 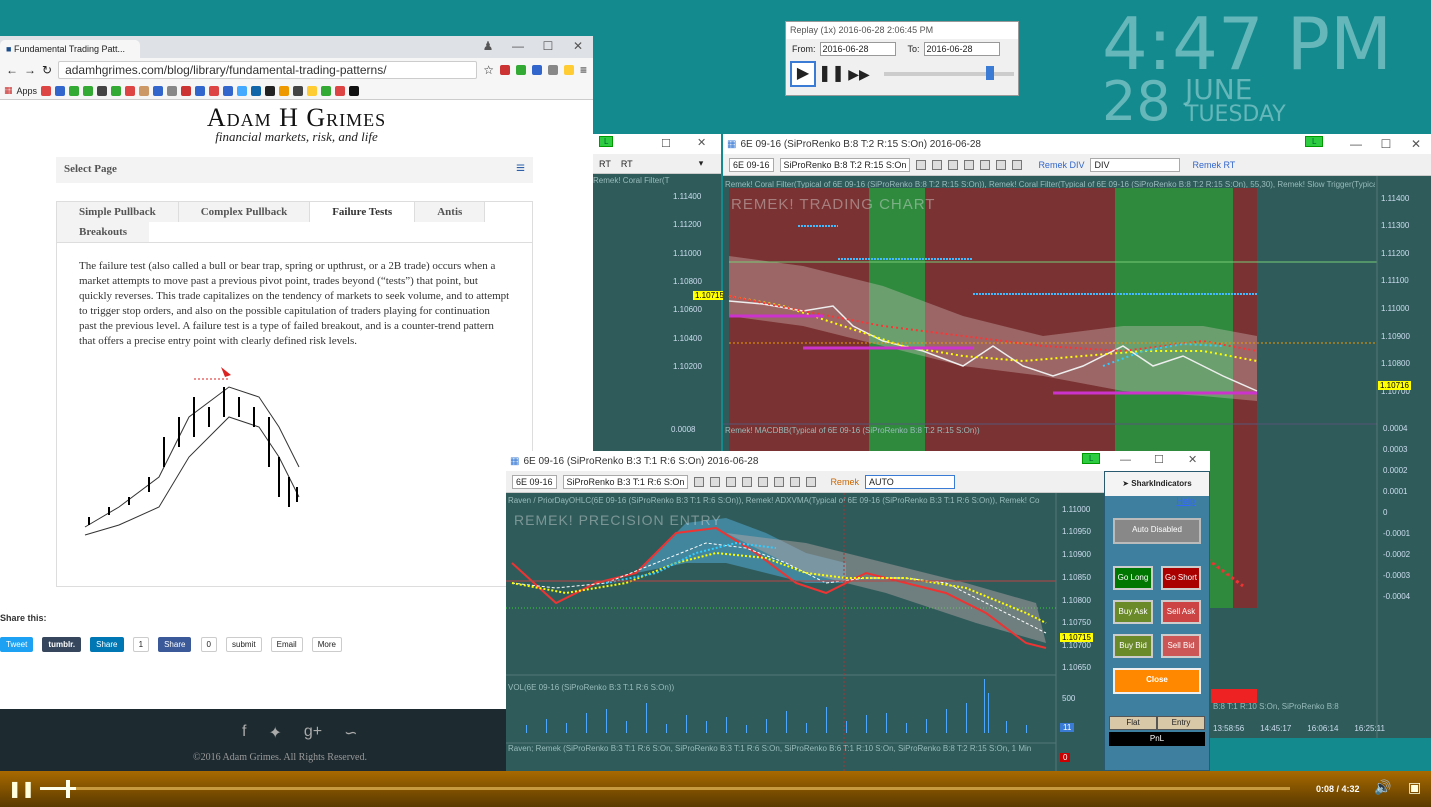 What do you see at coordinates (534, 481) in the screenshot?
I see `instrument-dropdown: 6E 09-16` at bounding box center [534, 481].